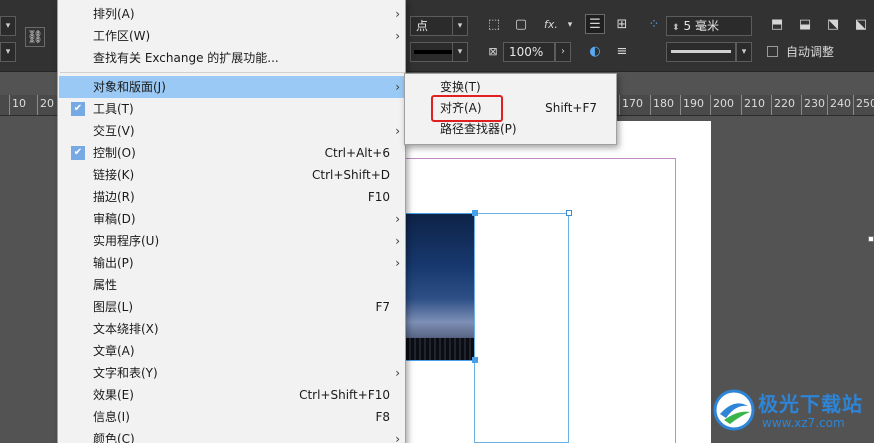 This screenshot has width=874, height=443. What do you see at coordinates (232, 373) in the screenshot?
I see `menu-item-type-tables: 文字和表(Y) ›` at bounding box center [232, 373].